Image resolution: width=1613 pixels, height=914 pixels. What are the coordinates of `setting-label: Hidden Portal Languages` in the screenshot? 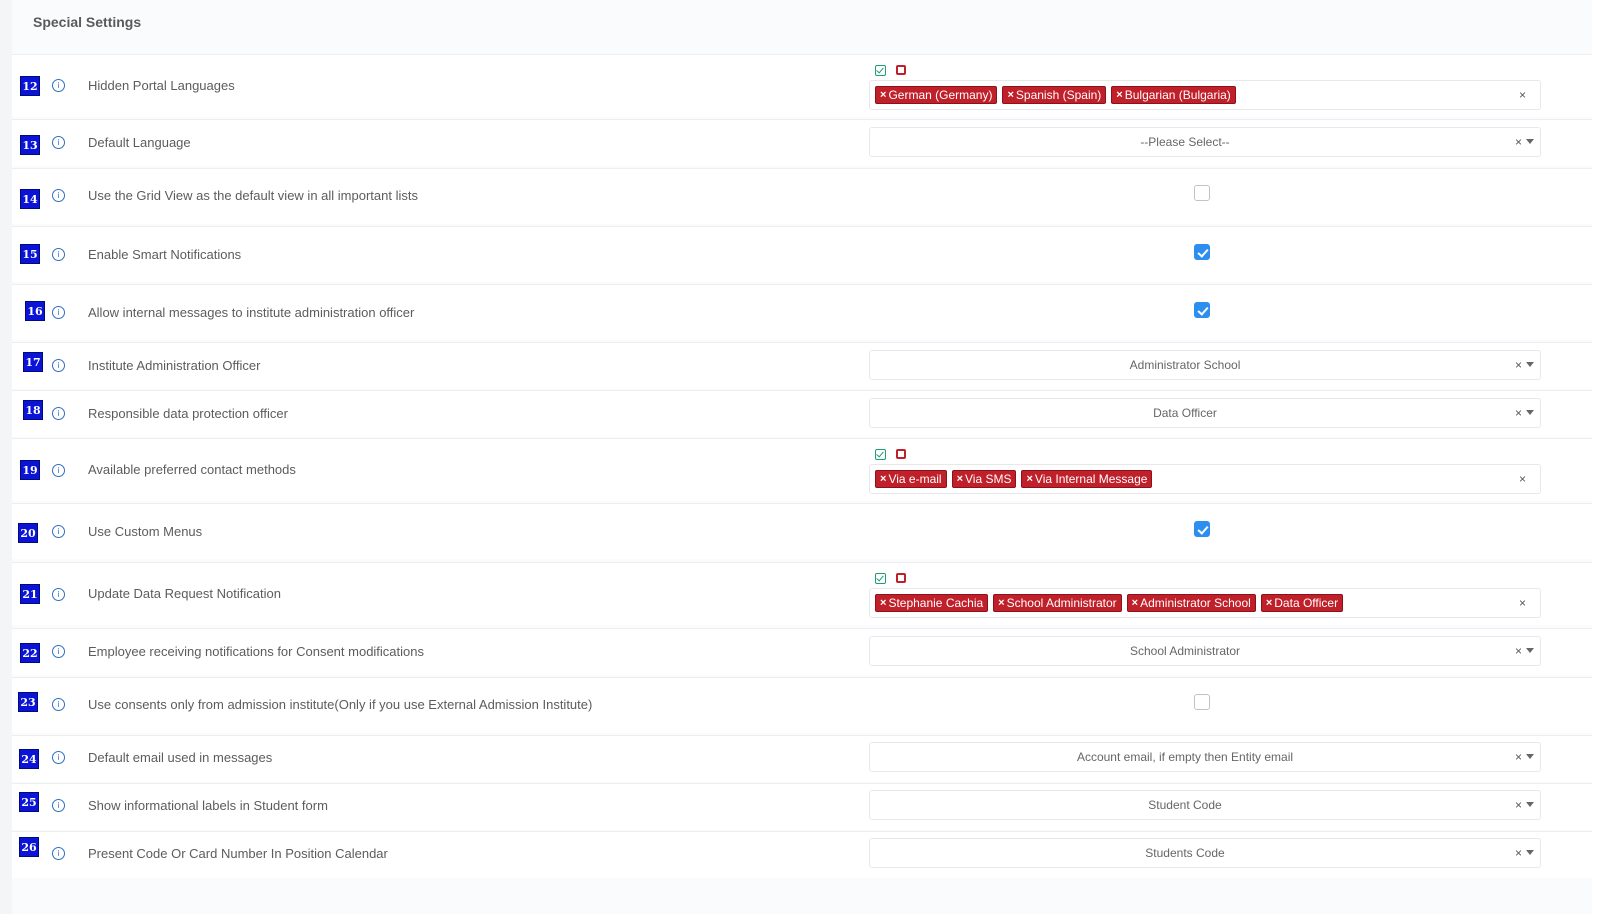 It's located at (161, 85).